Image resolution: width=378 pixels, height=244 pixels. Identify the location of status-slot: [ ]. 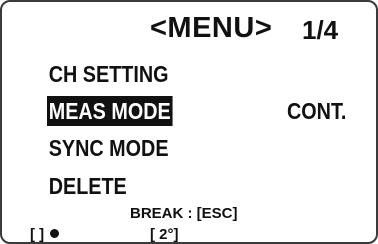
(37, 234).